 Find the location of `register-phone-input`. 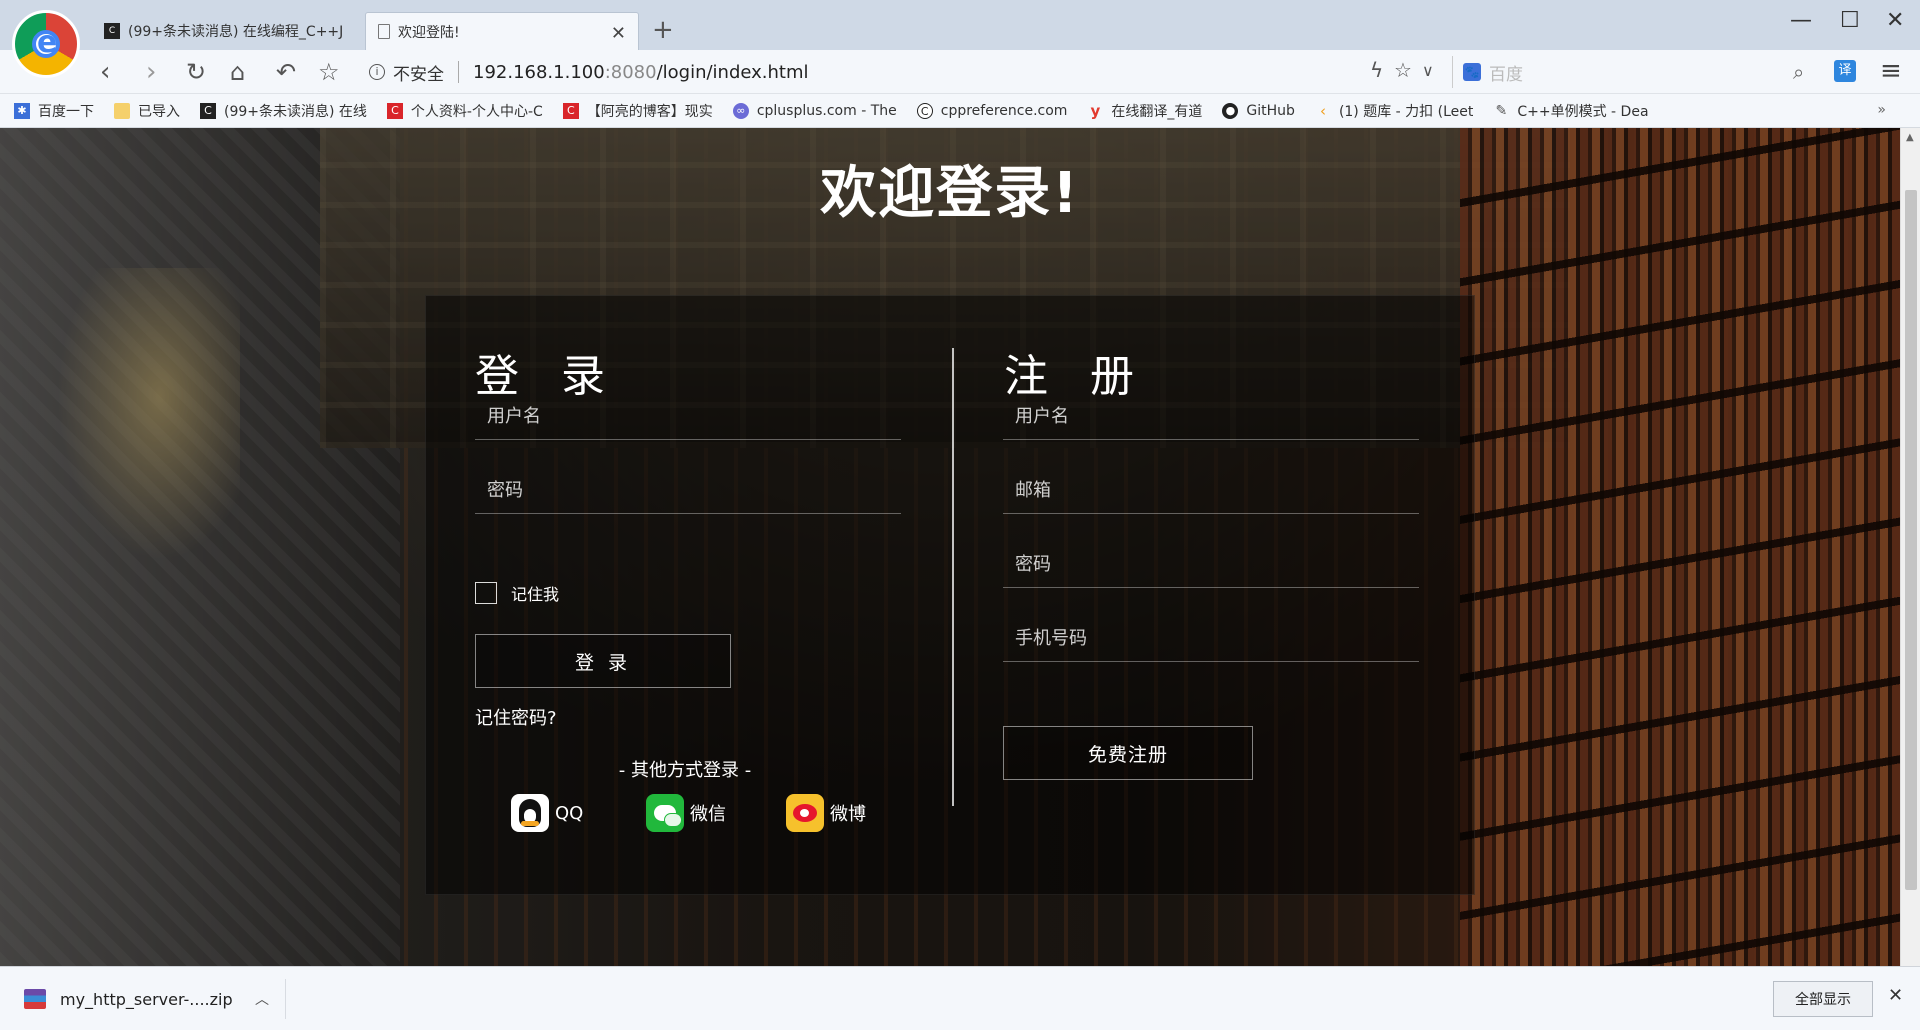

register-phone-input is located at coordinates (1211, 638).